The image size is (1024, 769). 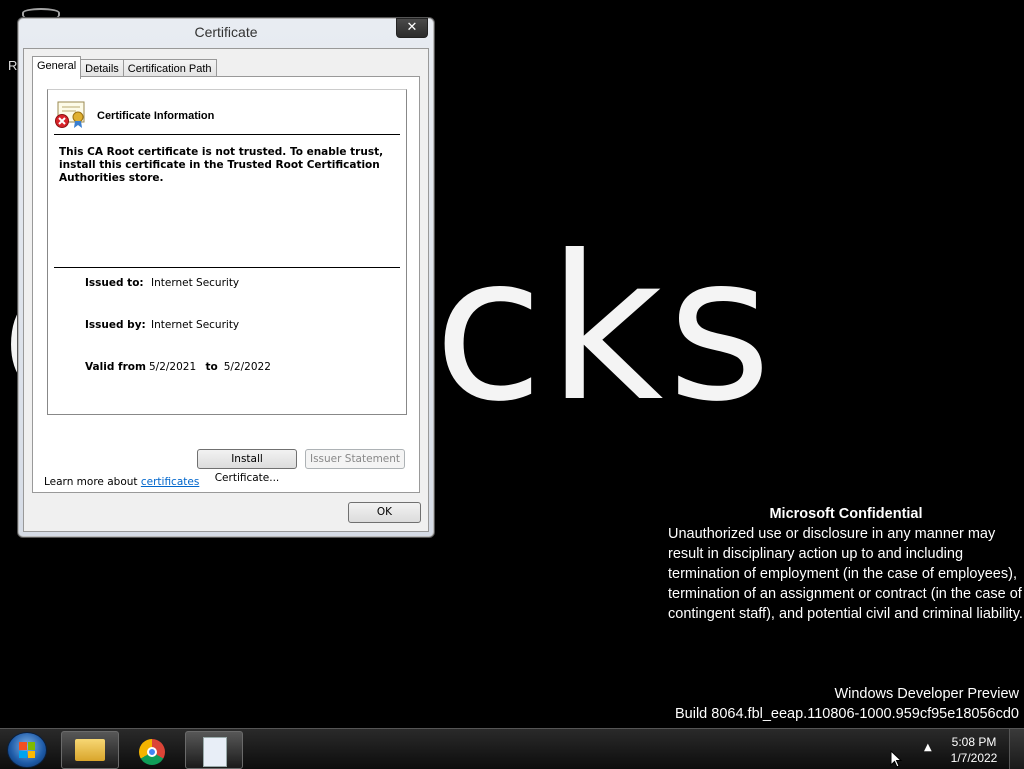 I want to click on system-clock: 5:08 PM 1/7/2022, so click(x=974, y=750).